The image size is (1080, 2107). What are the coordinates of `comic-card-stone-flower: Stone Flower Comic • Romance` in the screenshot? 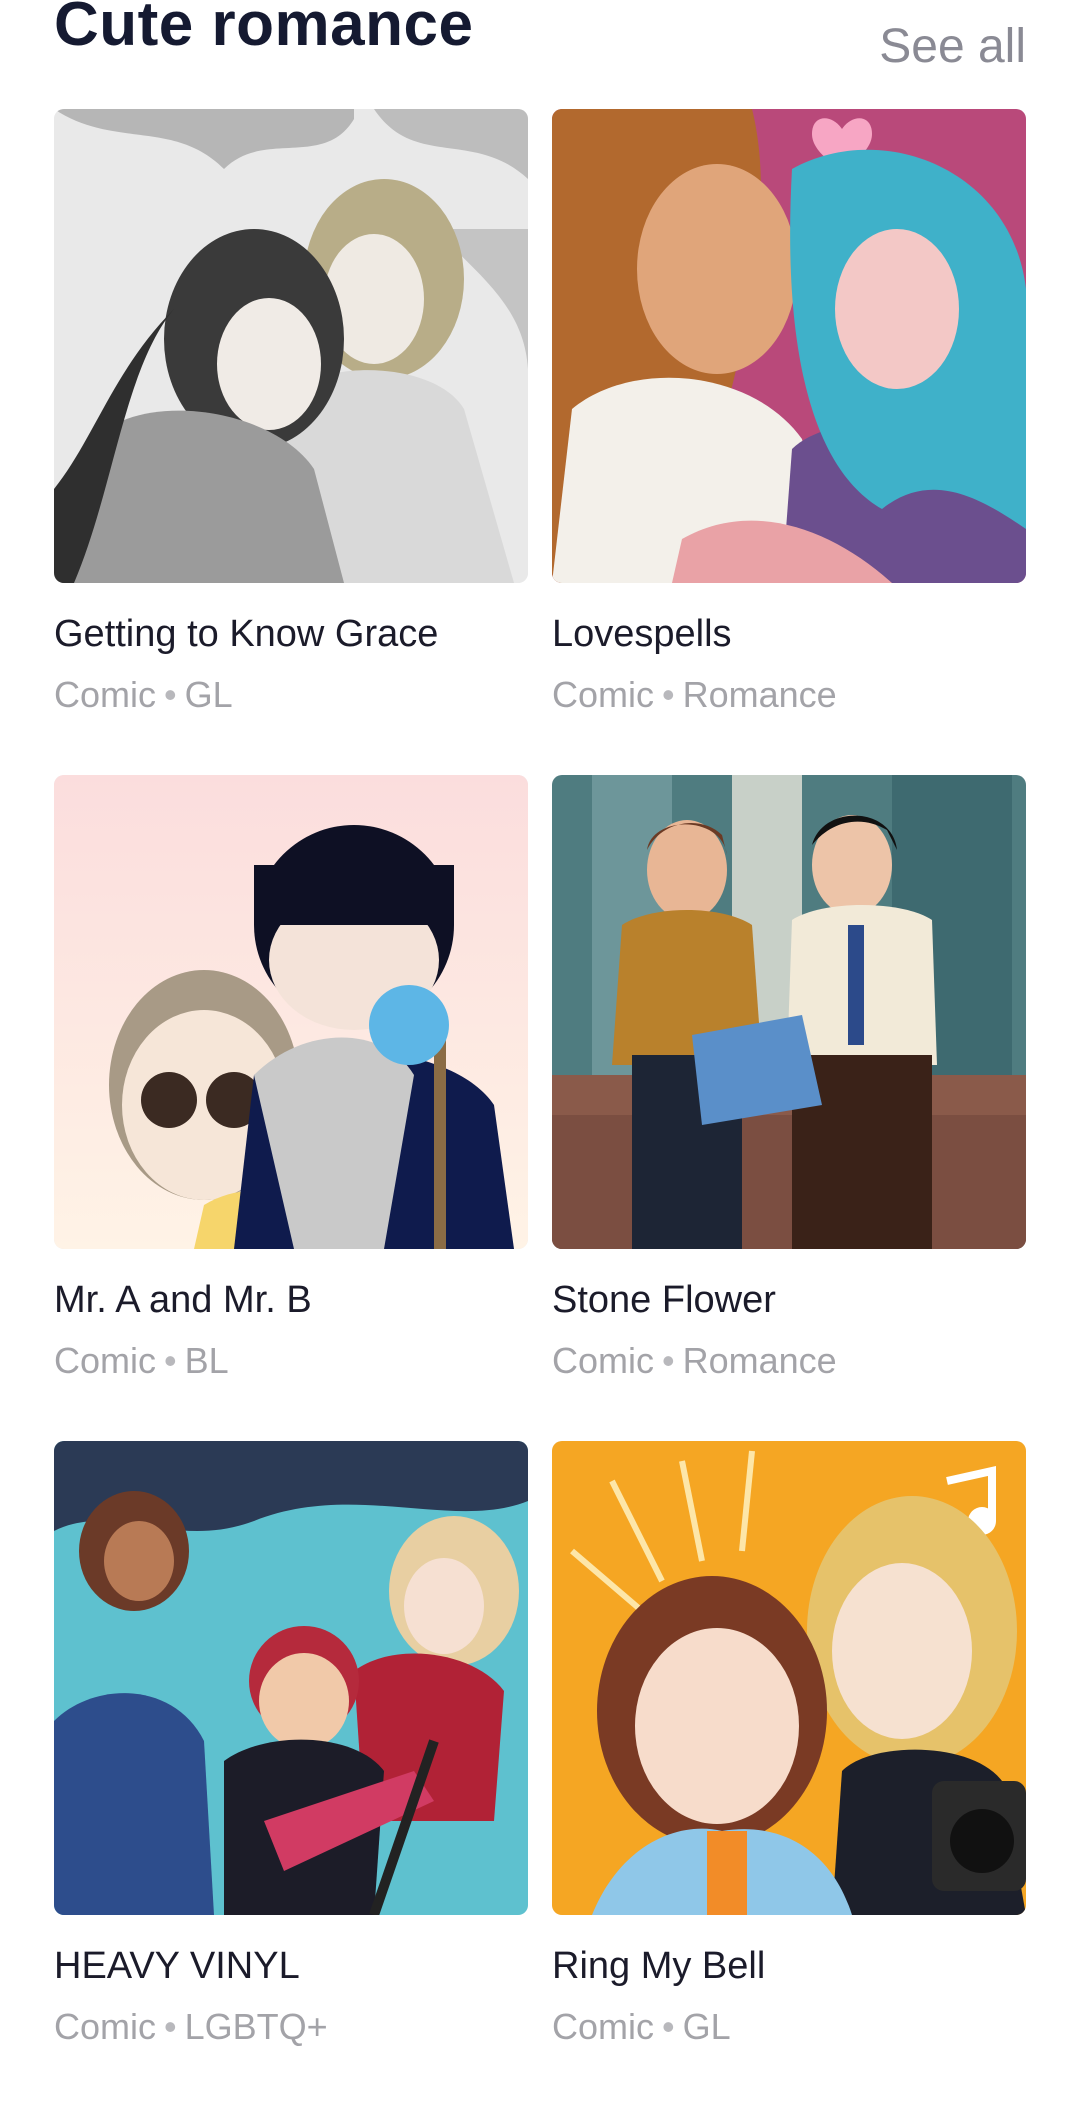 It's located at (789, 1108).